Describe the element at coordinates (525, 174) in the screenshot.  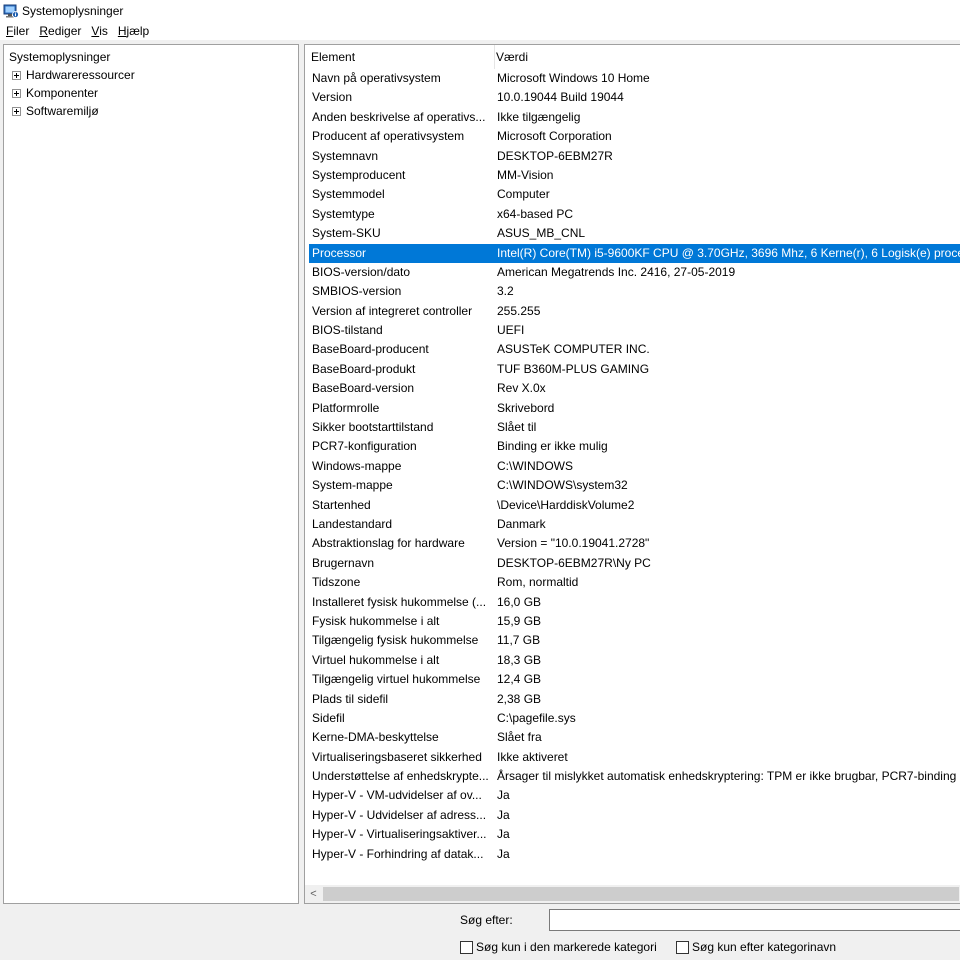
I see `row-value: MM-Vision` at that location.